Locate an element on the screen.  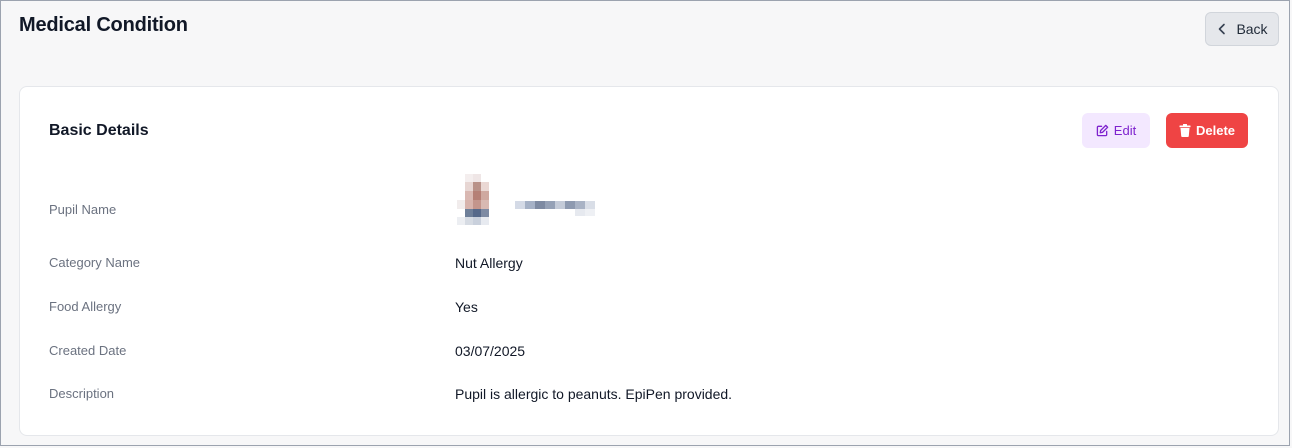
food-allergy-label: Food Allergy is located at coordinates (85, 306).